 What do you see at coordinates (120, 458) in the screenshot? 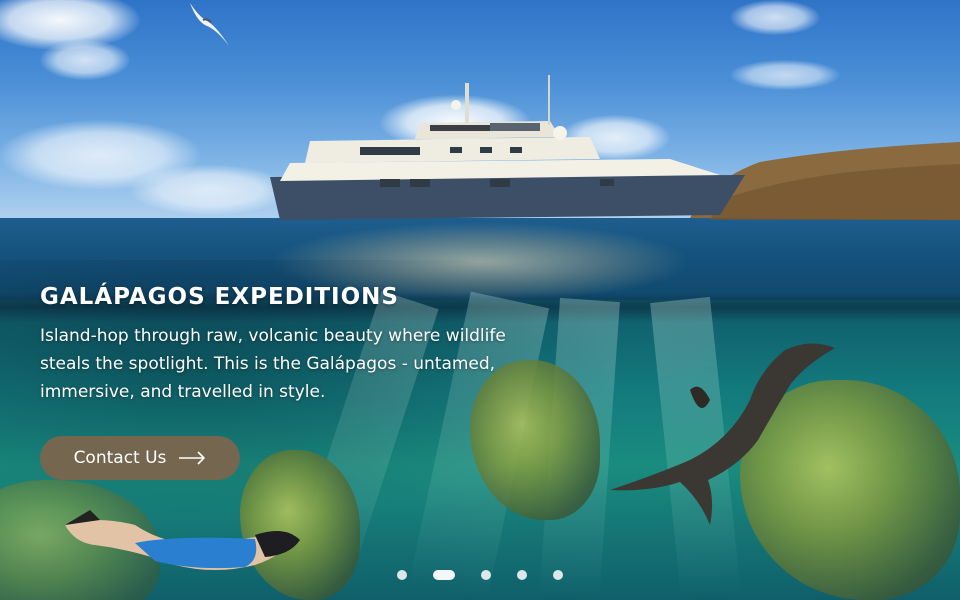
I see `contact-us-label: Contact Us` at bounding box center [120, 458].